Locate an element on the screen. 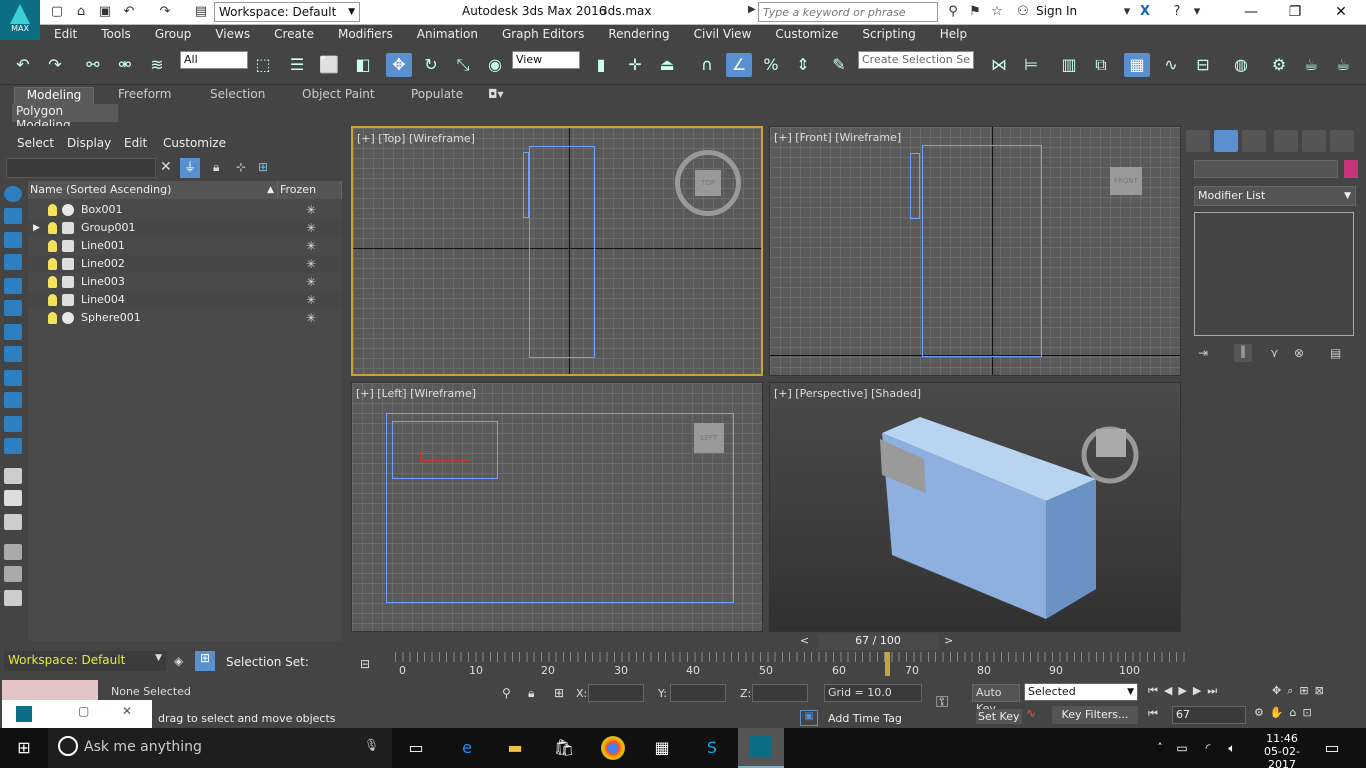 This screenshot has height=768, width=1366. layers-toggle-icon: ◈ is located at coordinates (178, 661).